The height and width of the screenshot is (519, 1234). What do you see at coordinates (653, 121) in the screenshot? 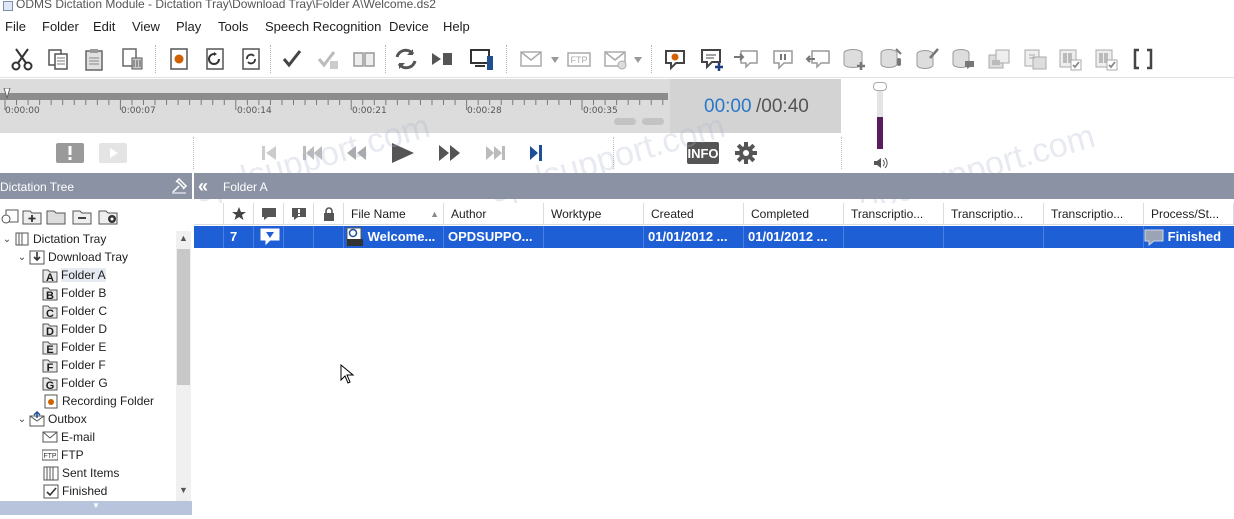
I see `clear-index-button` at bounding box center [653, 121].